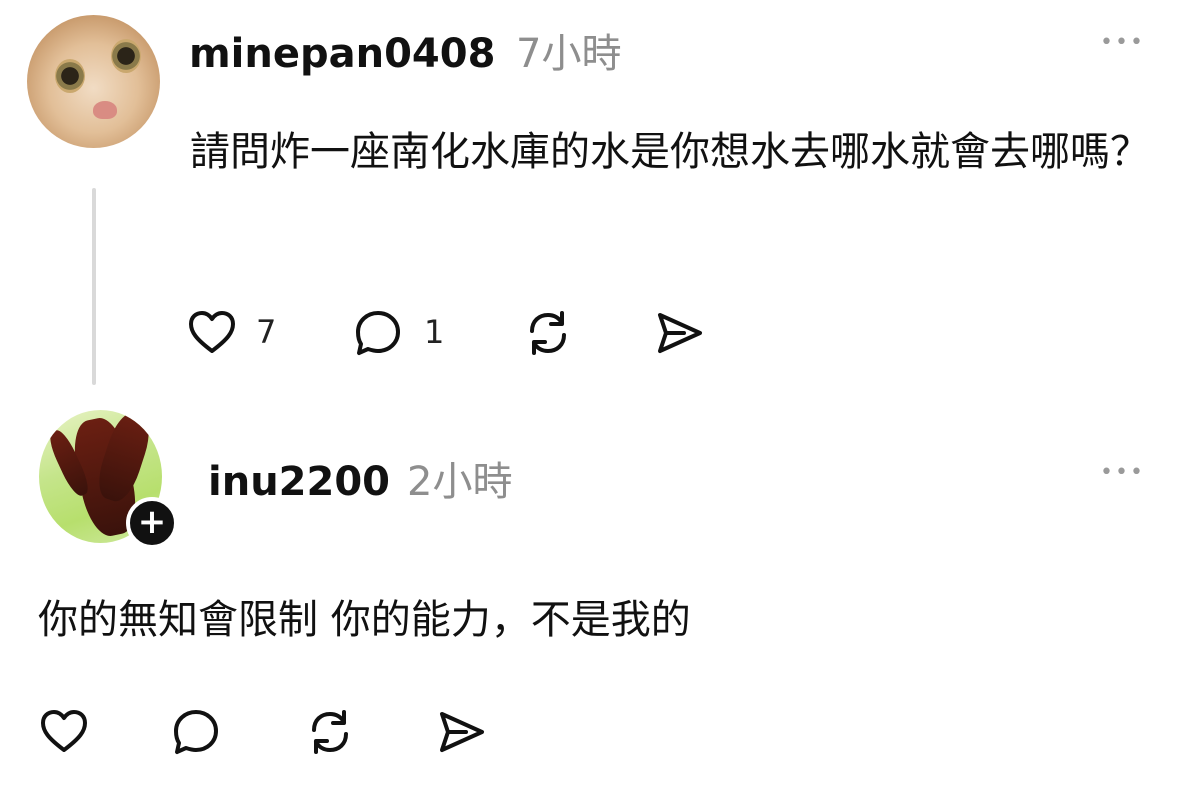 The image size is (1200, 786). Describe the element at coordinates (342, 54) in the screenshot. I see `username: minepan0408` at that location.